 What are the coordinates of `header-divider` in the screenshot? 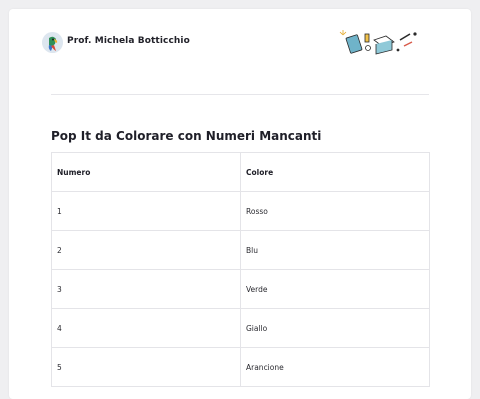 It's located at (240, 94).